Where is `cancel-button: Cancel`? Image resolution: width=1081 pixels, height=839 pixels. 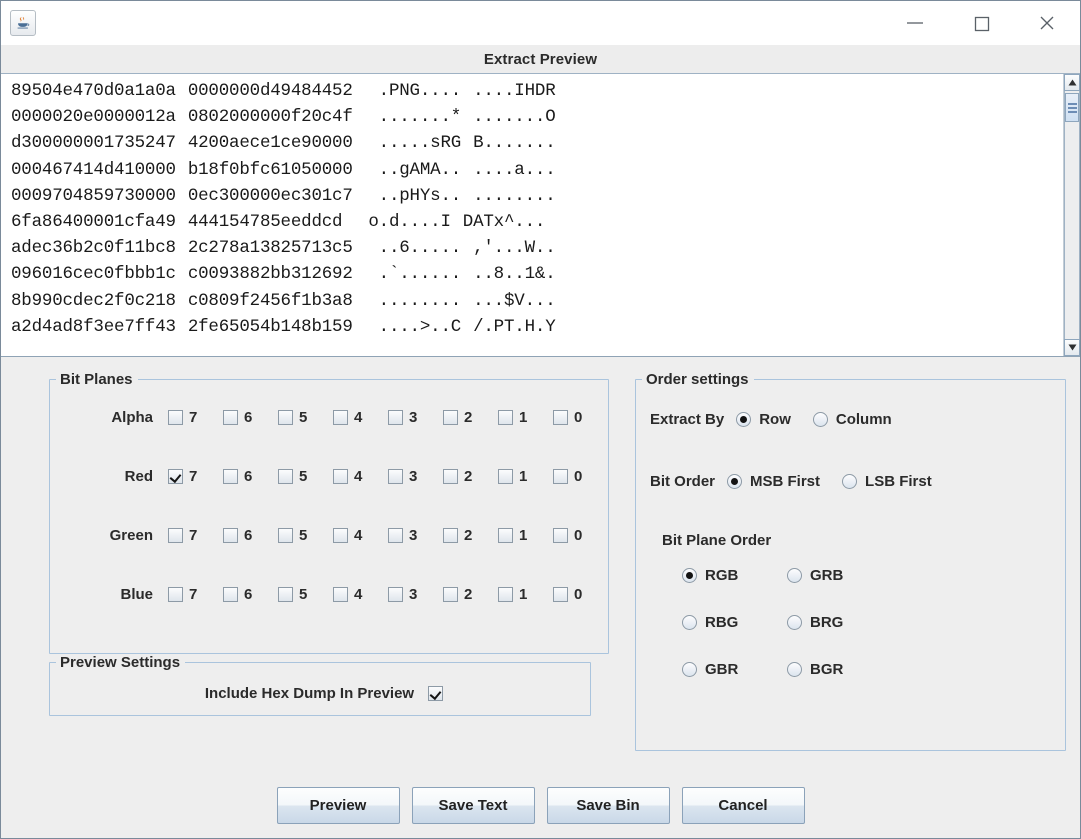 cancel-button: Cancel is located at coordinates (743, 805).